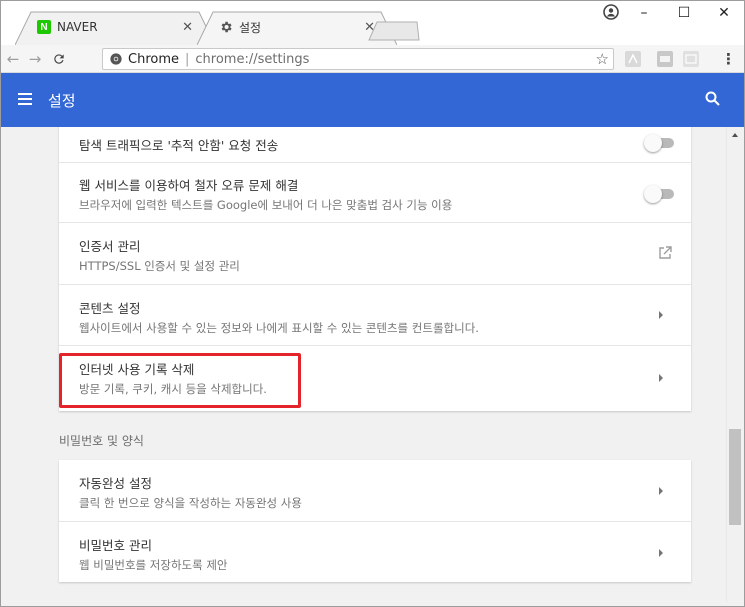 The width and height of the screenshot is (745, 607). What do you see at coordinates (115, 545) in the screenshot?
I see `setting-title: 비밀번호 관리` at bounding box center [115, 545].